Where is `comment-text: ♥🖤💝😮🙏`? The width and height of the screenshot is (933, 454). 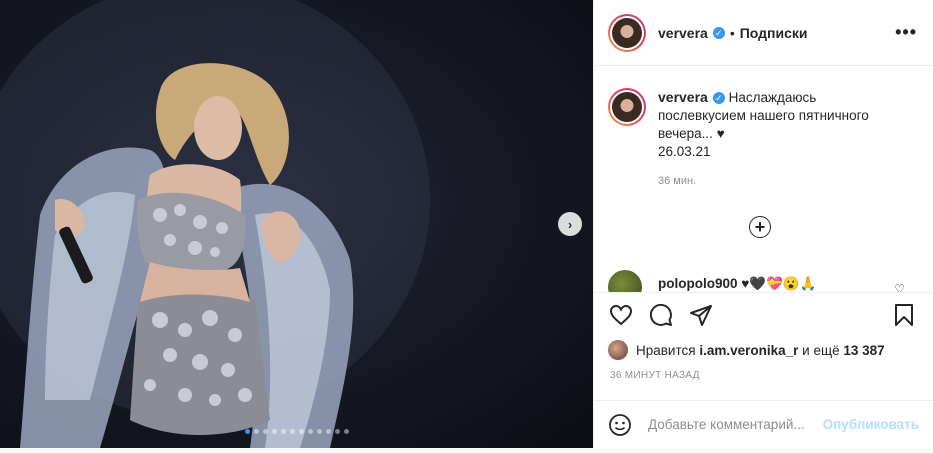 comment-text: ♥🖤💝😮🙏 is located at coordinates (779, 283).